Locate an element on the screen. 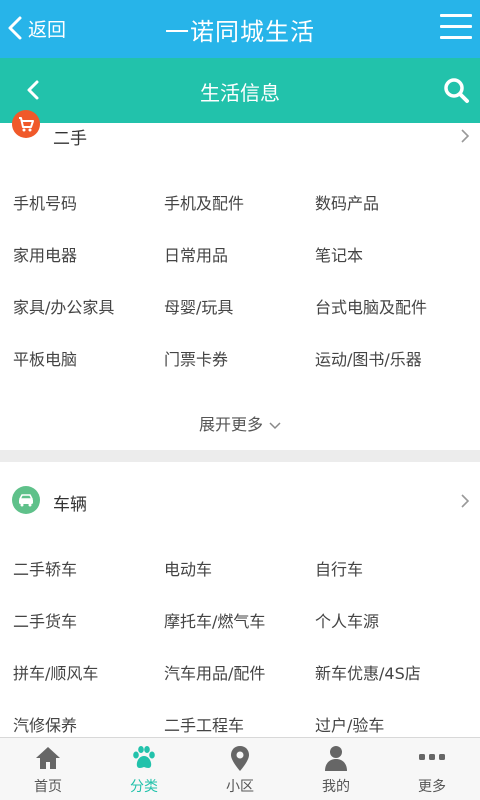 The height and width of the screenshot is (800, 480). top-app-bar: 返回 一诺同城生活 is located at coordinates (240, 29).